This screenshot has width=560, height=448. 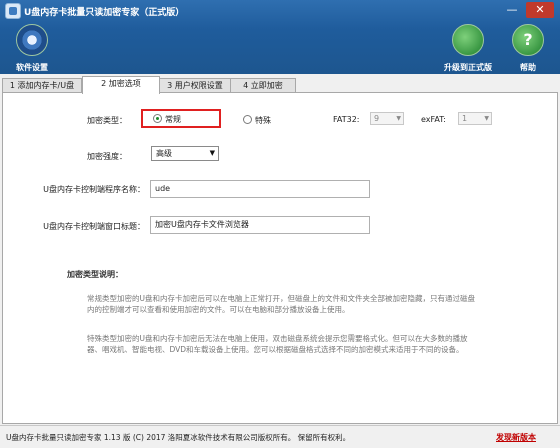 I want to click on tab-bar: 1 添加内存卡/U盘 2 加密选项 3 用户权限设置 4 立即加密, so click(x=280, y=85).